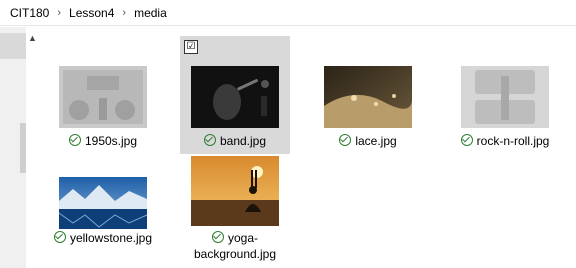 The image size is (576, 268). What do you see at coordinates (13, 147) in the screenshot?
I see `navigation-pane` at bounding box center [13, 147].